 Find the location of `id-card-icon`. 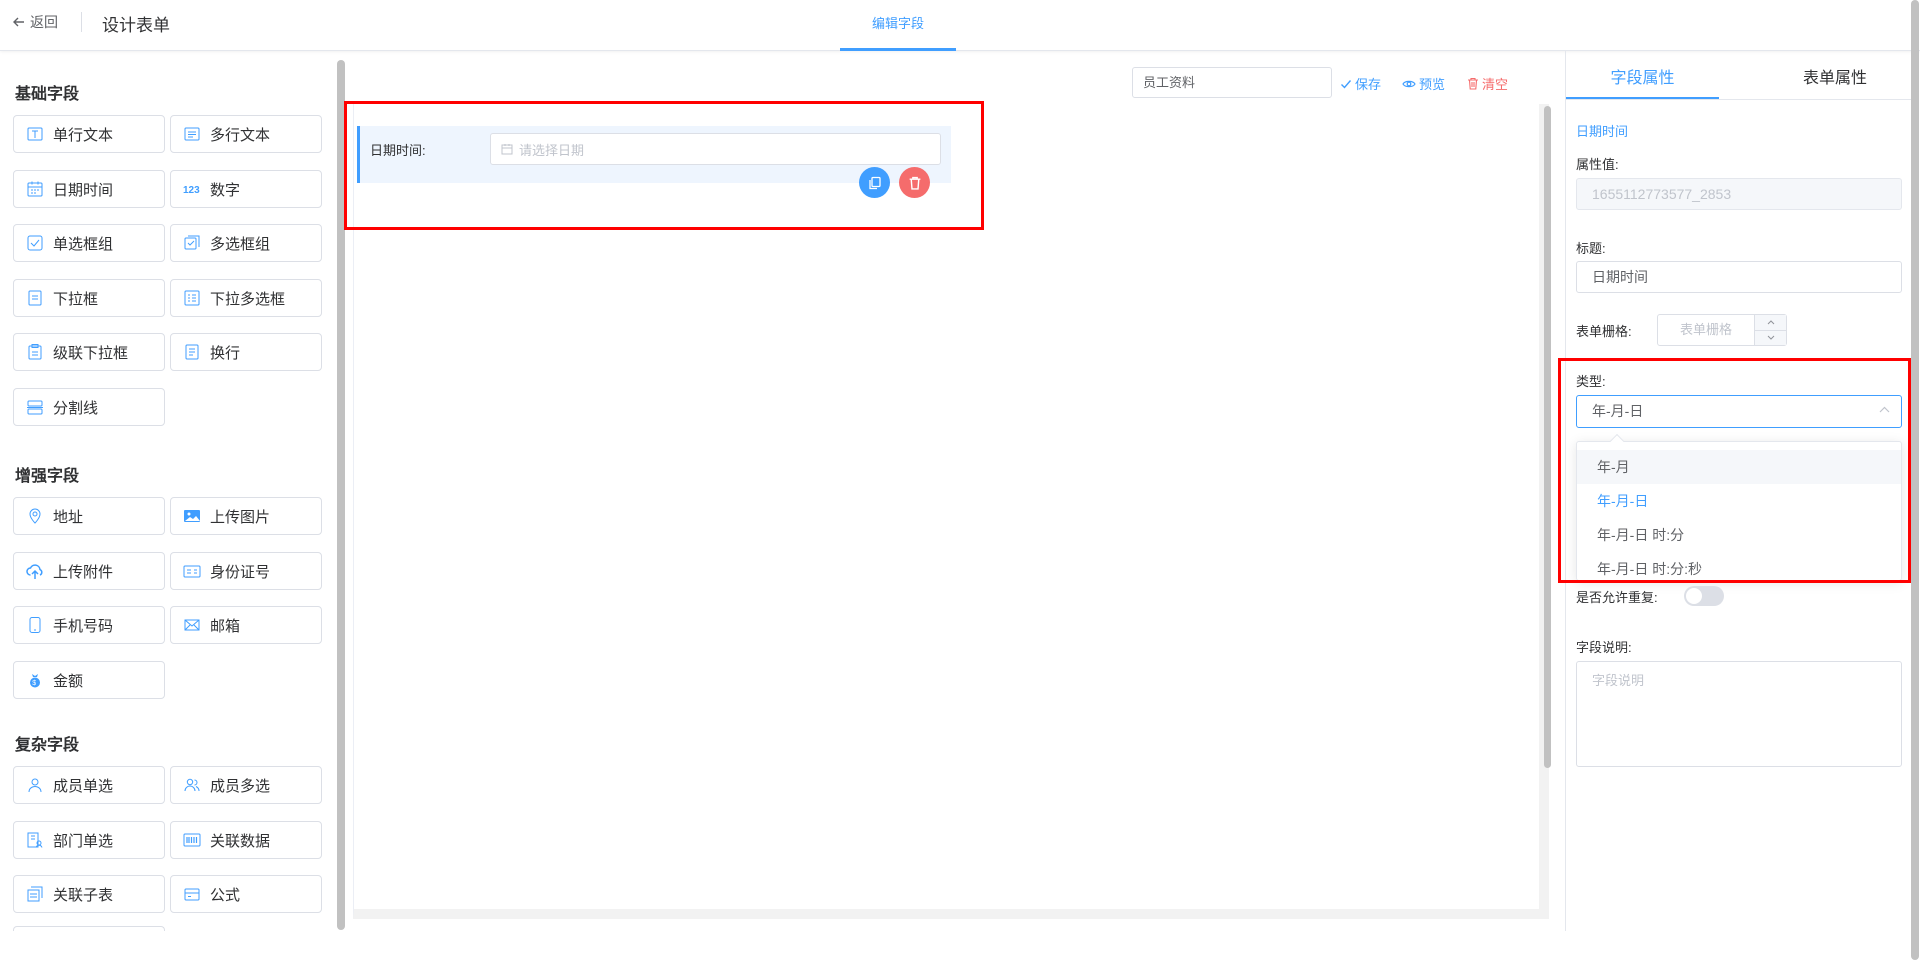

id-card-icon is located at coordinates (192, 571).